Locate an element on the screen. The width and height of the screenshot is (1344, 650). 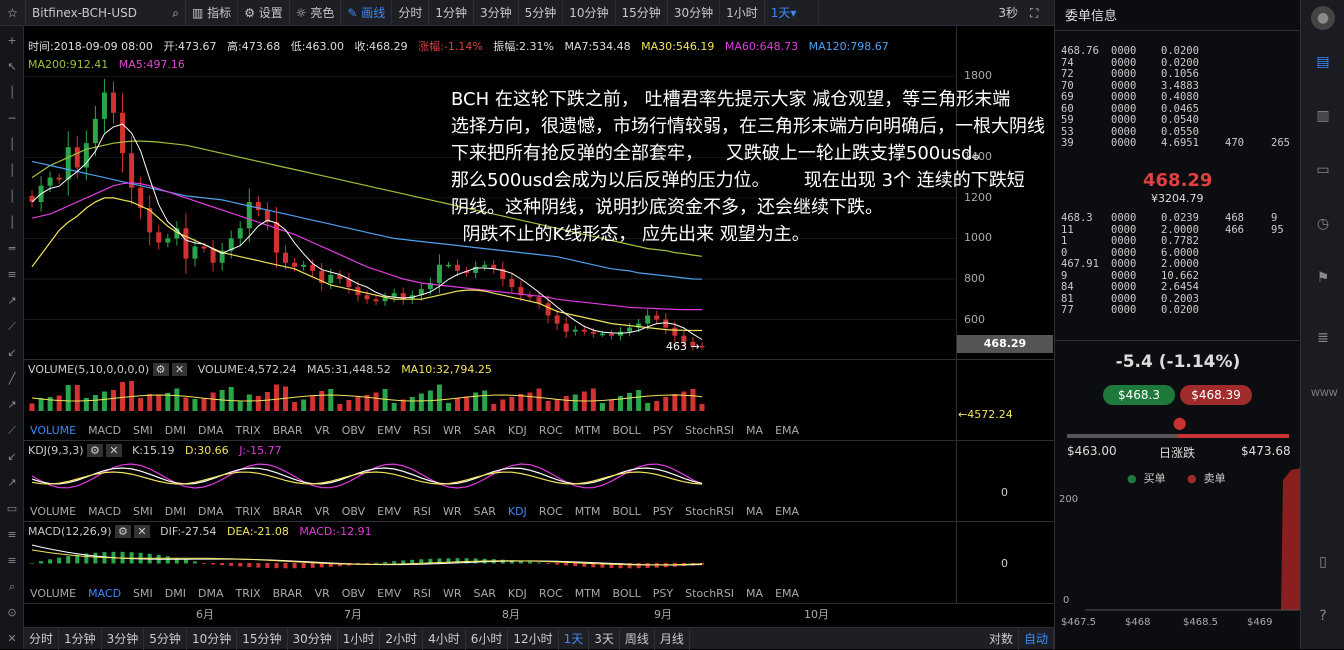
rect-icon: ▭ is located at coordinates (12, 509).